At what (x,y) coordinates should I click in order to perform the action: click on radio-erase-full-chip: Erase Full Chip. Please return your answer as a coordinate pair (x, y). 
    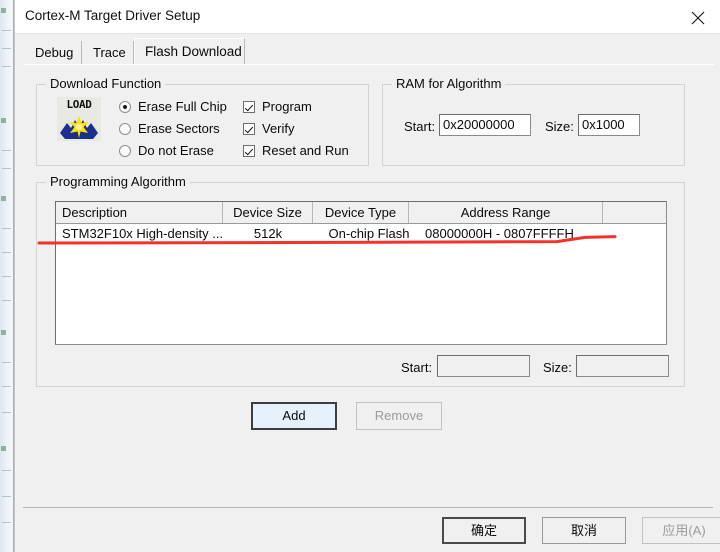
    Looking at the image, I should click on (173, 106).